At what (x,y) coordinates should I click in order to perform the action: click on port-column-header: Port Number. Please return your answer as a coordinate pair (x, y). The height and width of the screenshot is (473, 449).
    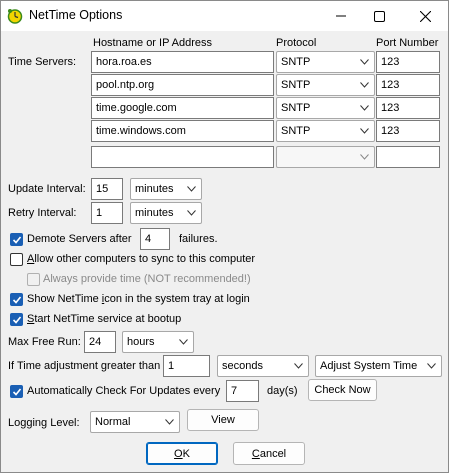
    Looking at the image, I should click on (407, 43).